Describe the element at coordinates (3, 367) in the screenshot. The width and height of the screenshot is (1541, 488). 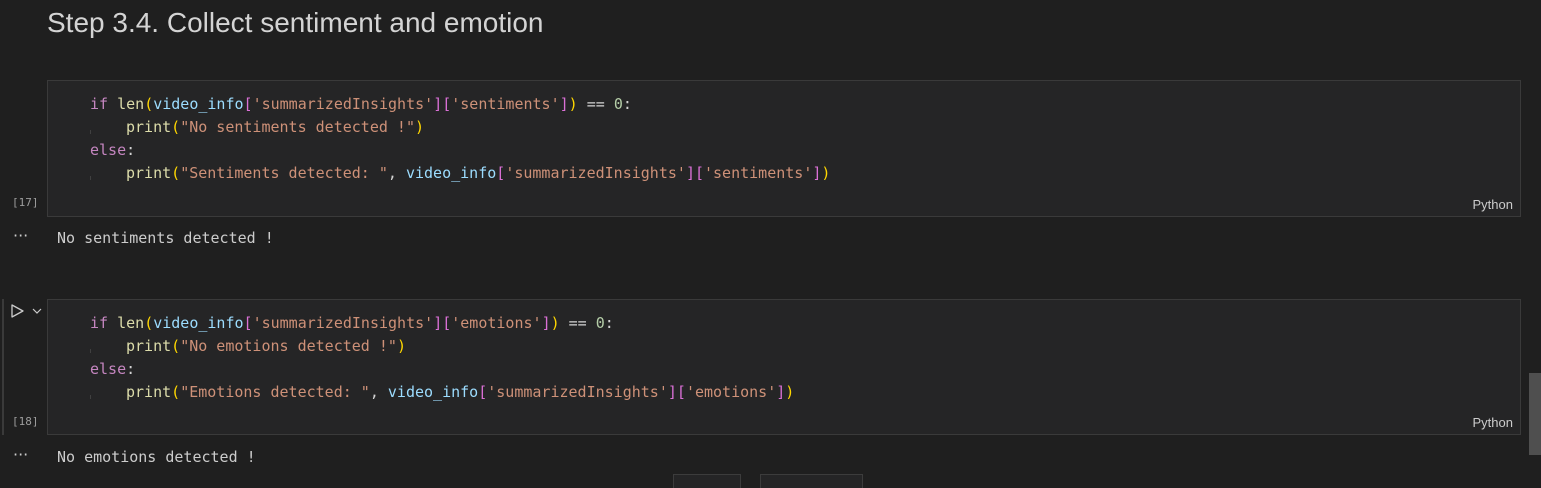
I see `cell-focus-indicator` at that location.